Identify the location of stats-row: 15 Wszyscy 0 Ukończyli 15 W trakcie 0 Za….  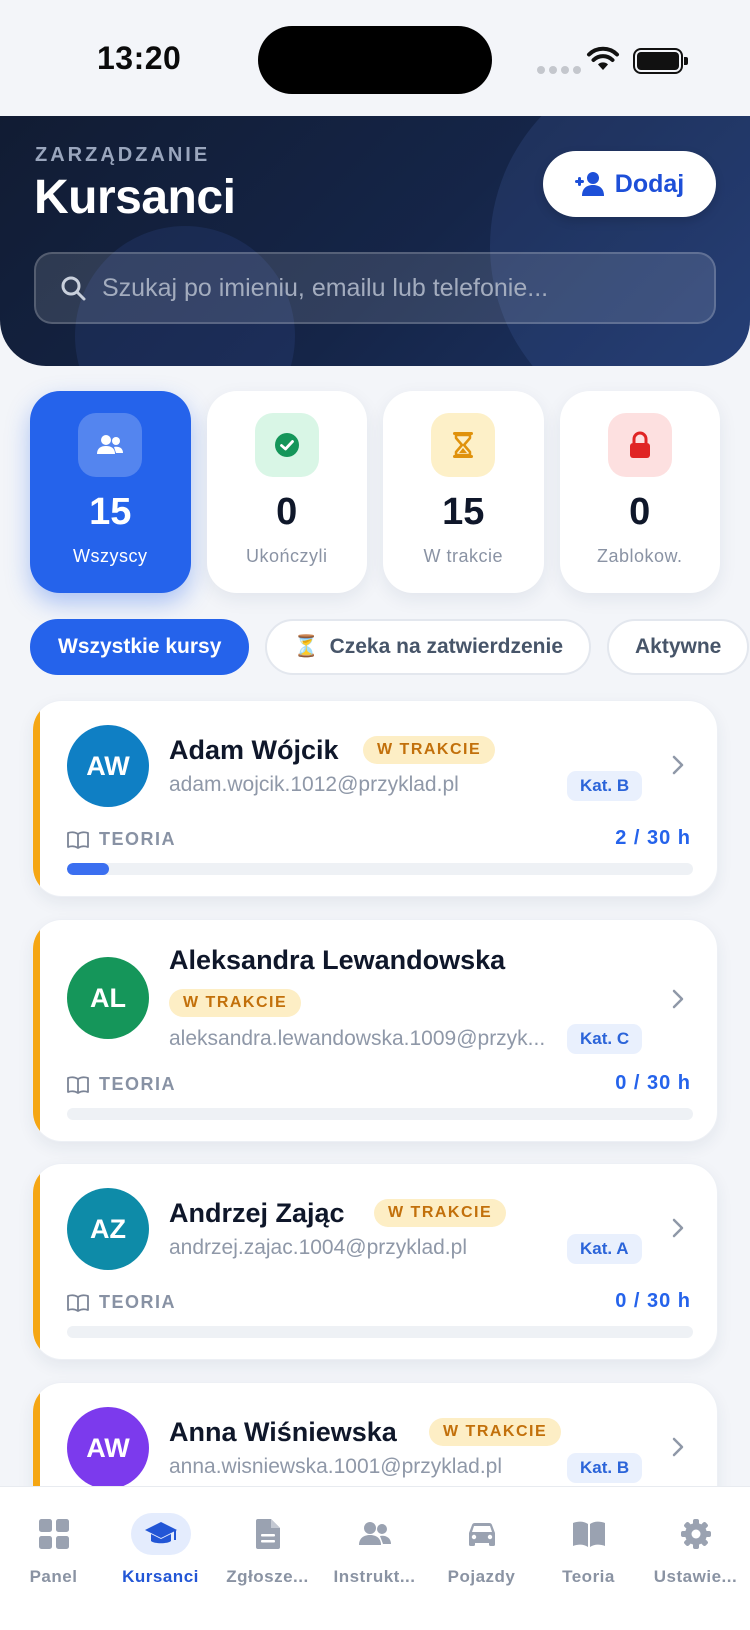
(375, 492).